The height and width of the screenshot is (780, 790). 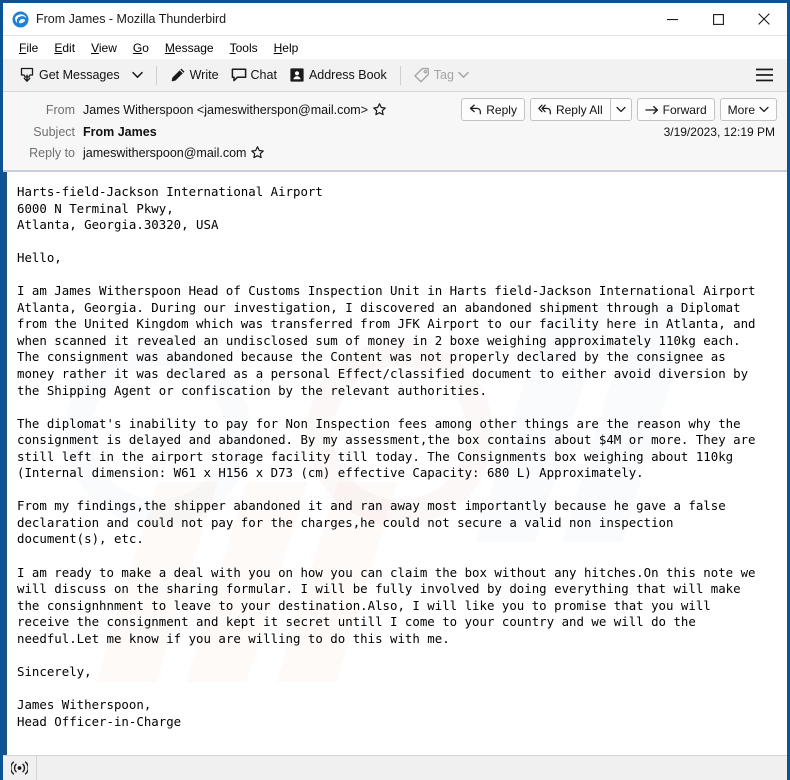 What do you see at coordinates (52, 152) in the screenshot?
I see `reply-to-label: Reply to` at bounding box center [52, 152].